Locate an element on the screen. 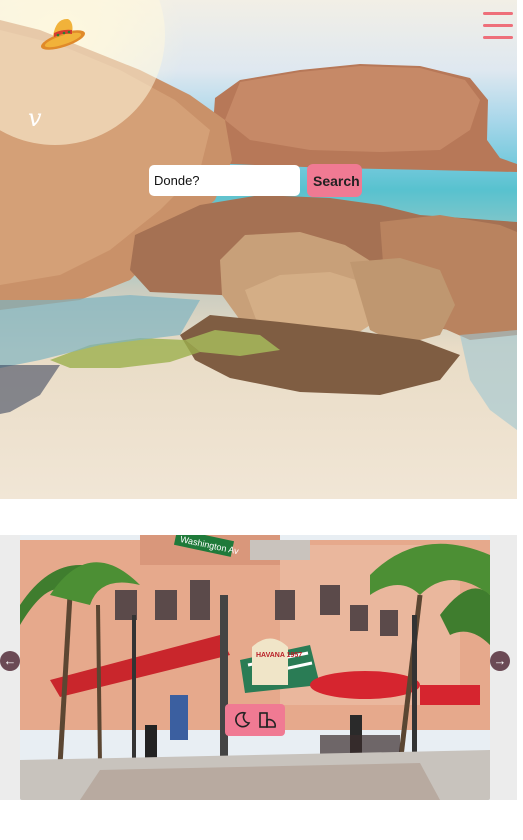  arrow-right-icon: → is located at coordinates (500, 661).